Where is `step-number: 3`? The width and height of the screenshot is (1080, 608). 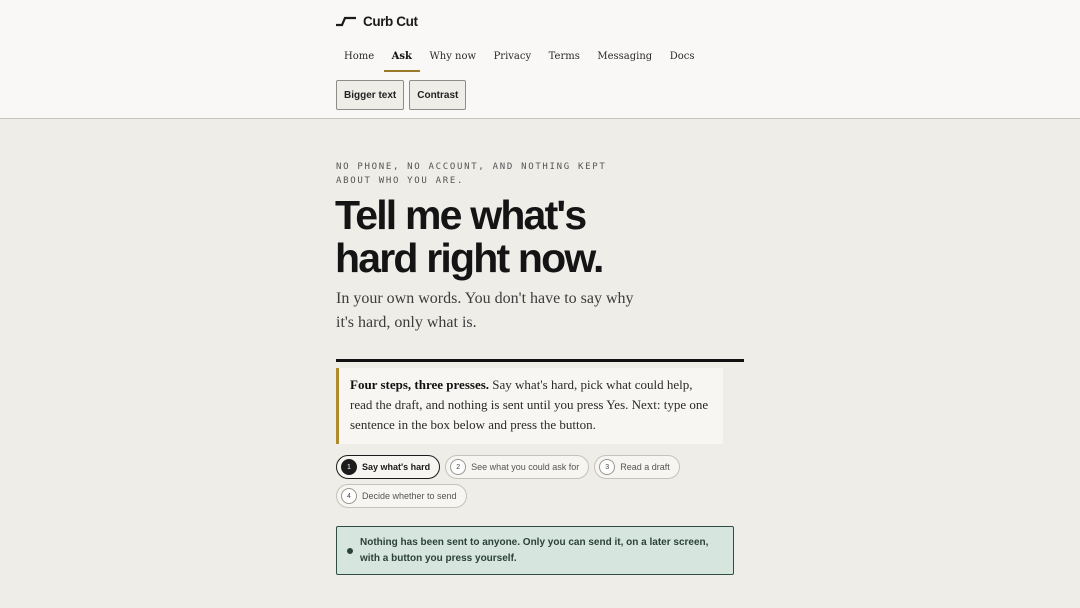 step-number: 3 is located at coordinates (607, 467).